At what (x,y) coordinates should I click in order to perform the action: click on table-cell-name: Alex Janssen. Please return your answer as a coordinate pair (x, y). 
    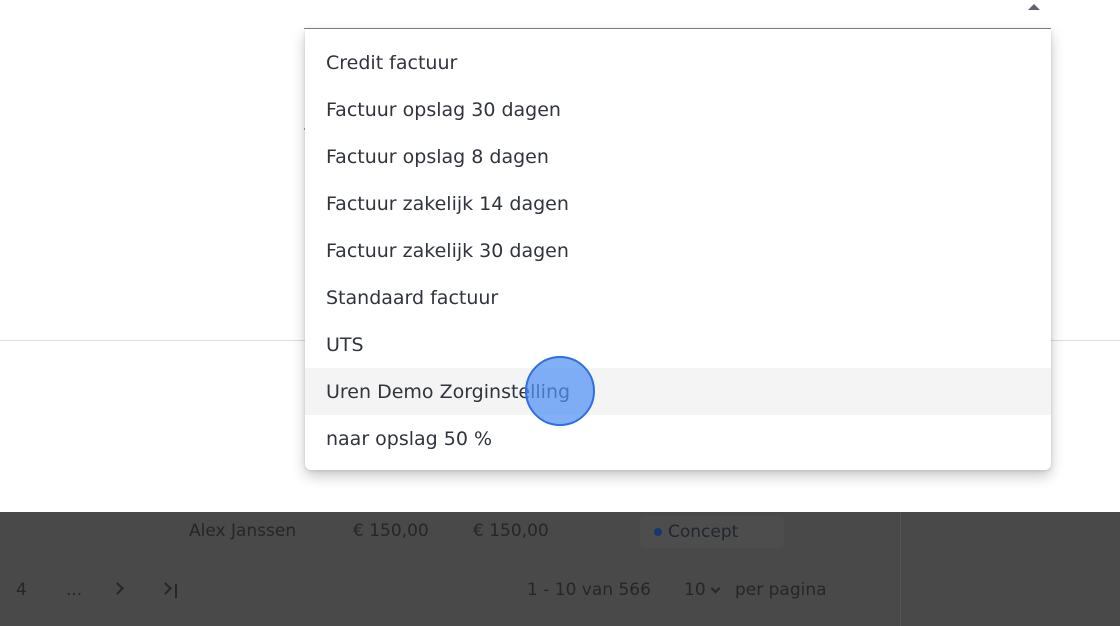
    Looking at the image, I should click on (243, 531).